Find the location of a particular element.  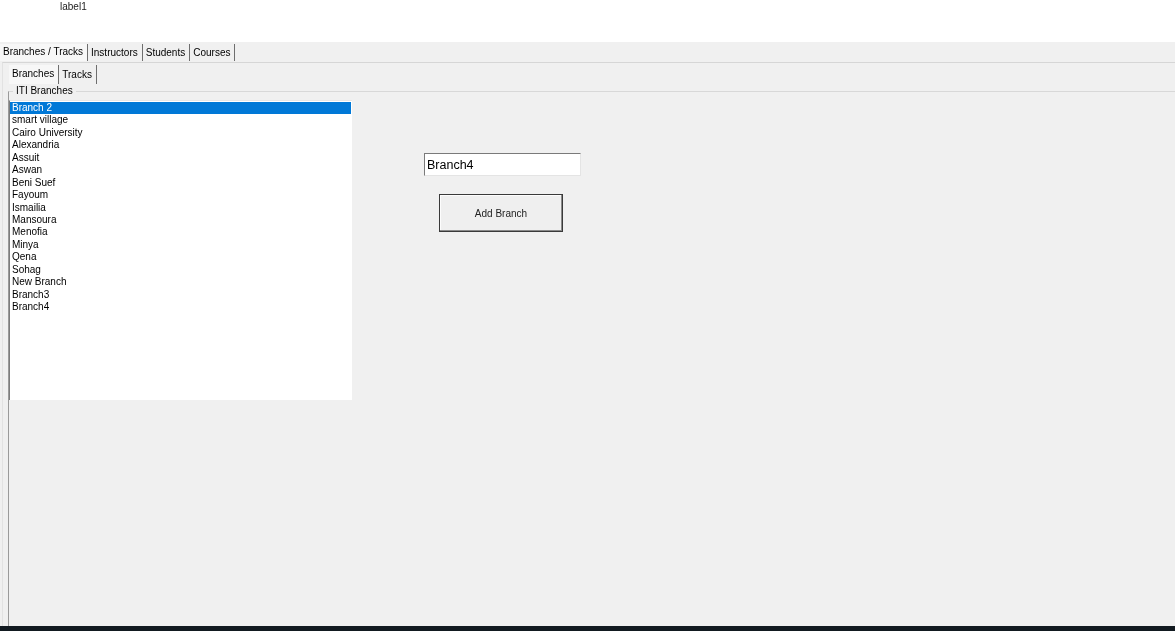

list-item: Minya is located at coordinates (180, 245).